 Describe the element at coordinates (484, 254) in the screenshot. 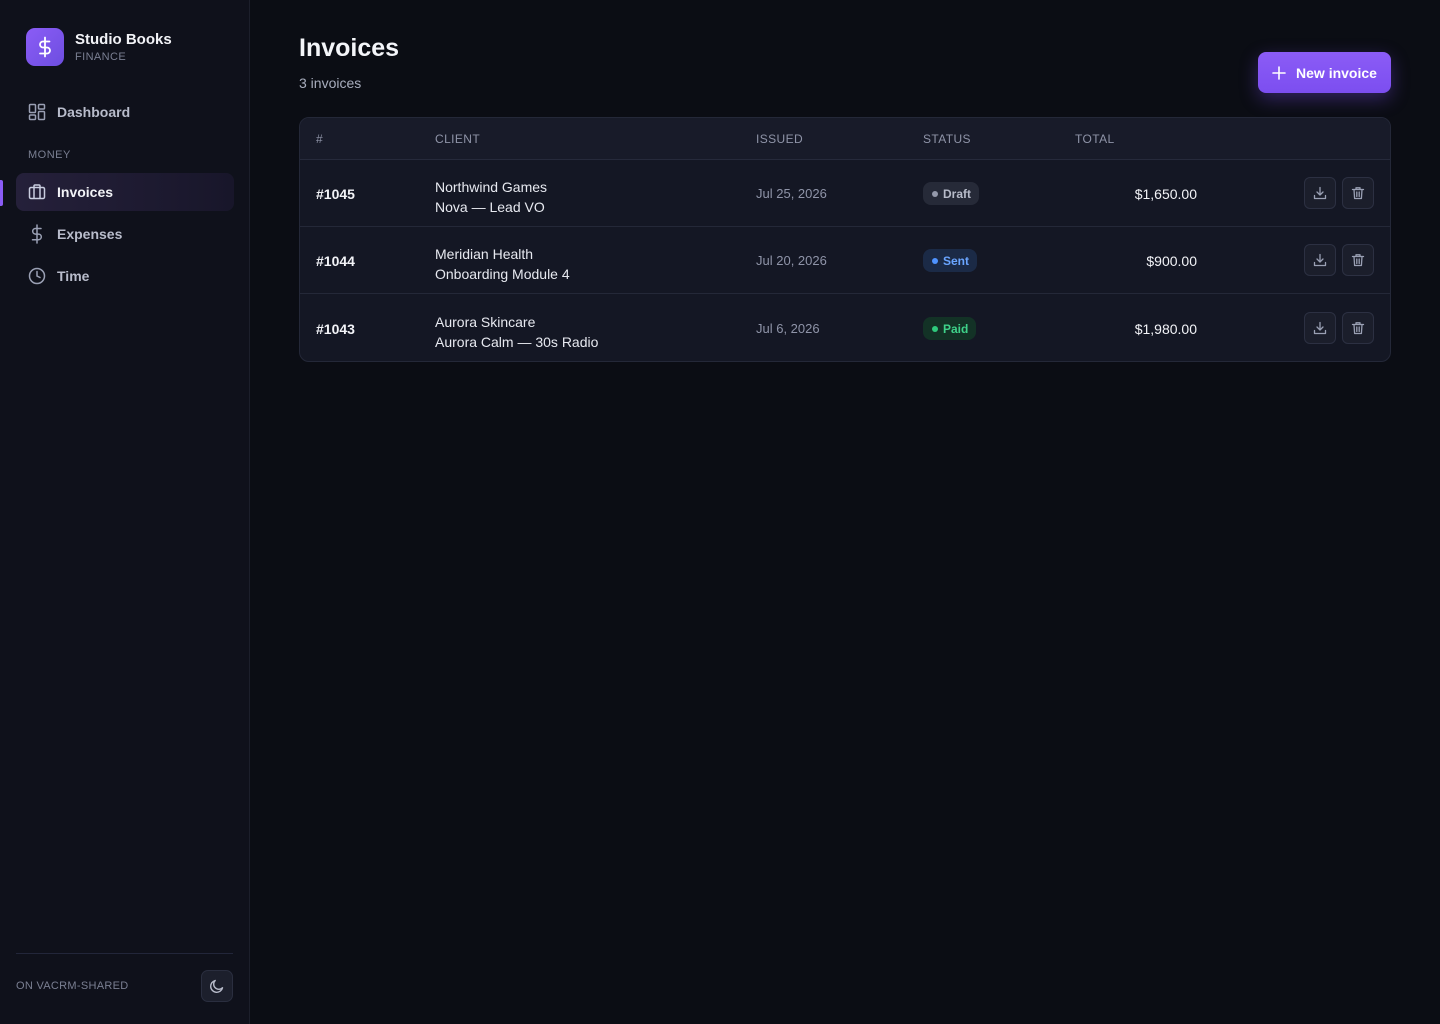

I see `client-name: Meridian Health` at that location.